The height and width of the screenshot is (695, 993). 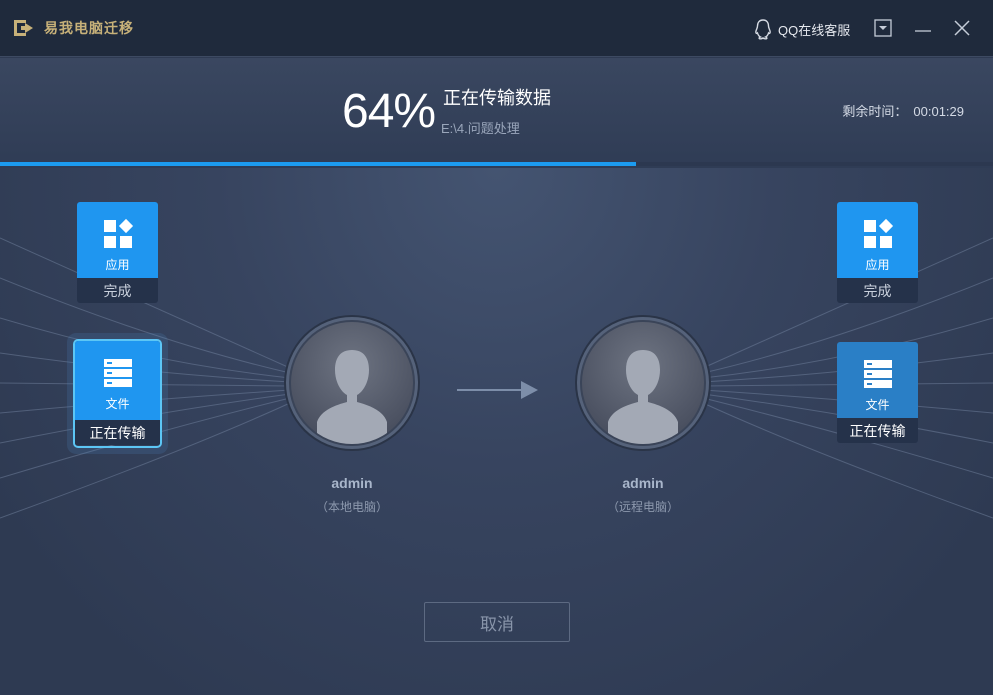 I want to click on local-avatar-inner, so click(x=352, y=383).